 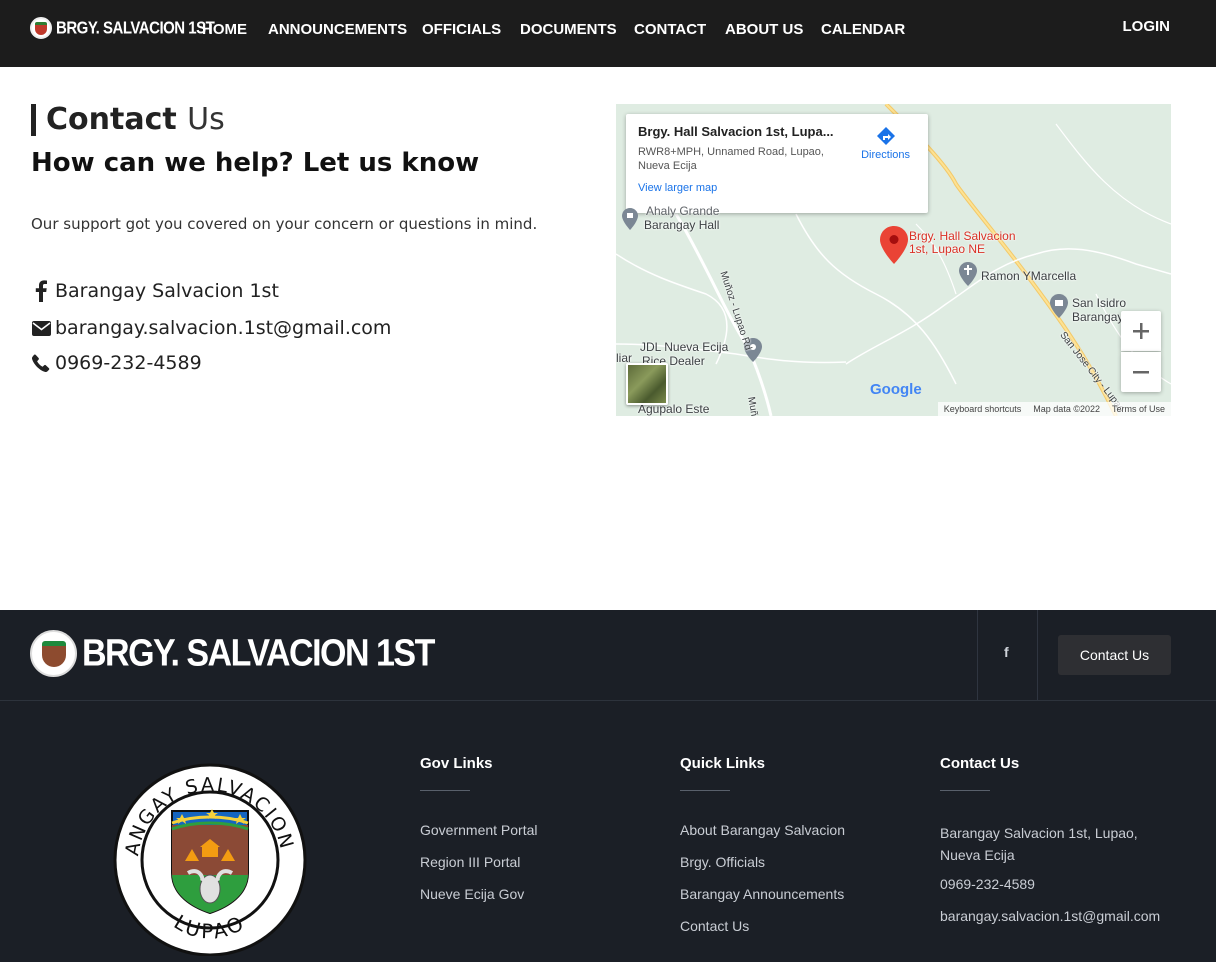 What do you see at coordinates (684, 347) in the screenshot?
I see `map-label-jdl: JDL Nueva Ecija` at bounding box center [684, 347].